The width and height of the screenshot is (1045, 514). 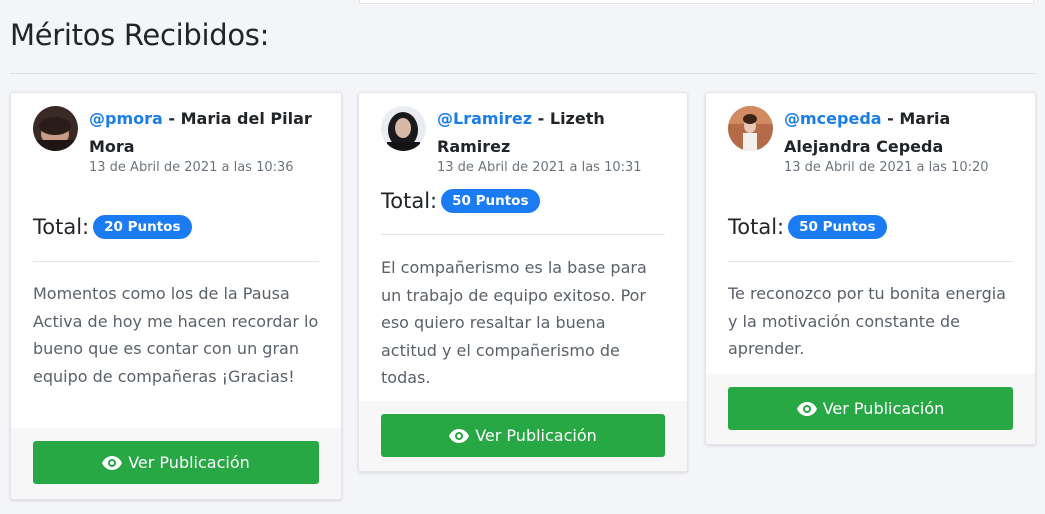 What do you see at coordinates (140, 35) in the screenshot?
I see `page-title: Méritos Recibidos:` at bounding box center [140, 35].